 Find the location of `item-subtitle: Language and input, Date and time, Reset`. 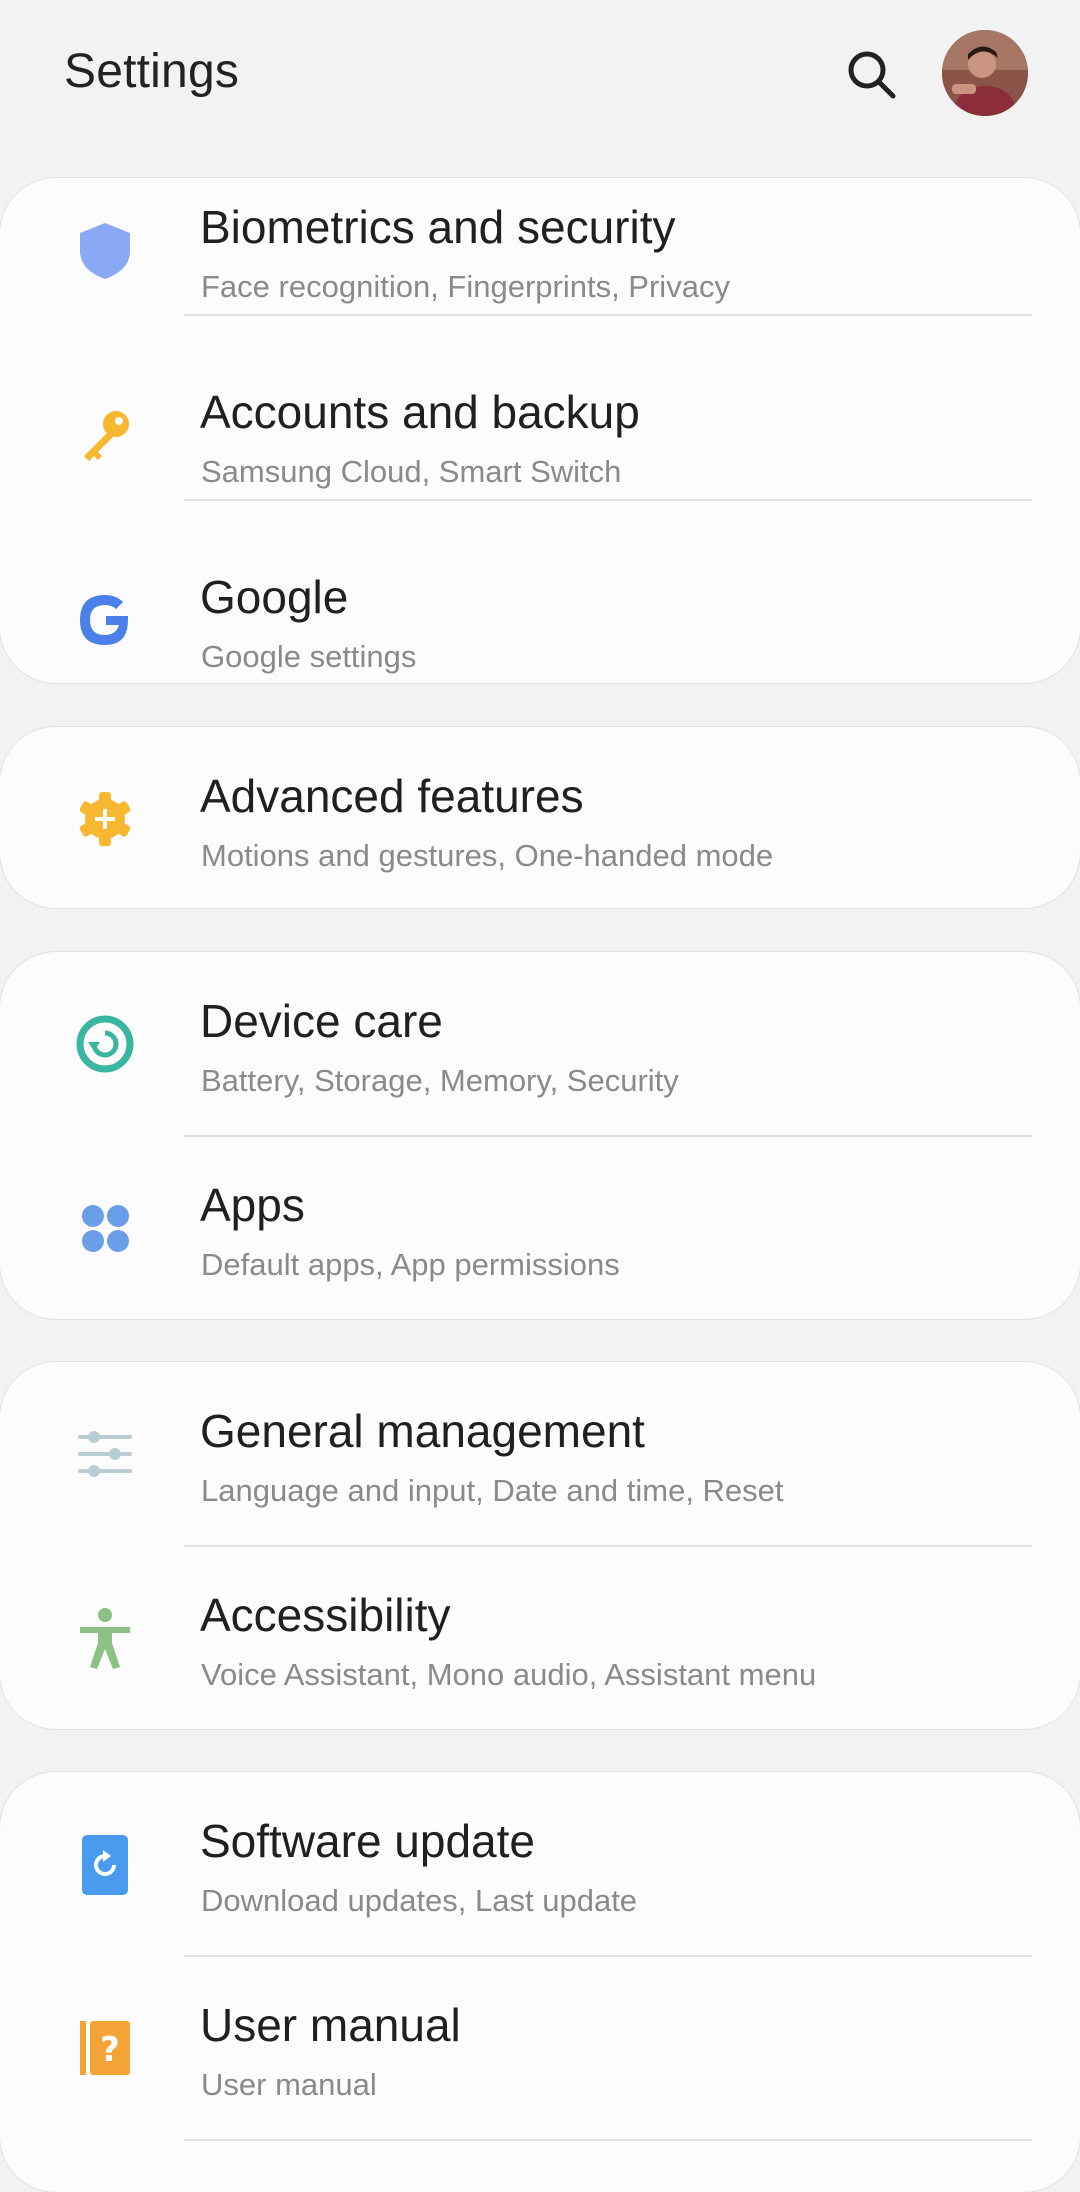

item-subtitle: Language and input, Date and time, Reset is located at coordinates (492, 1490).